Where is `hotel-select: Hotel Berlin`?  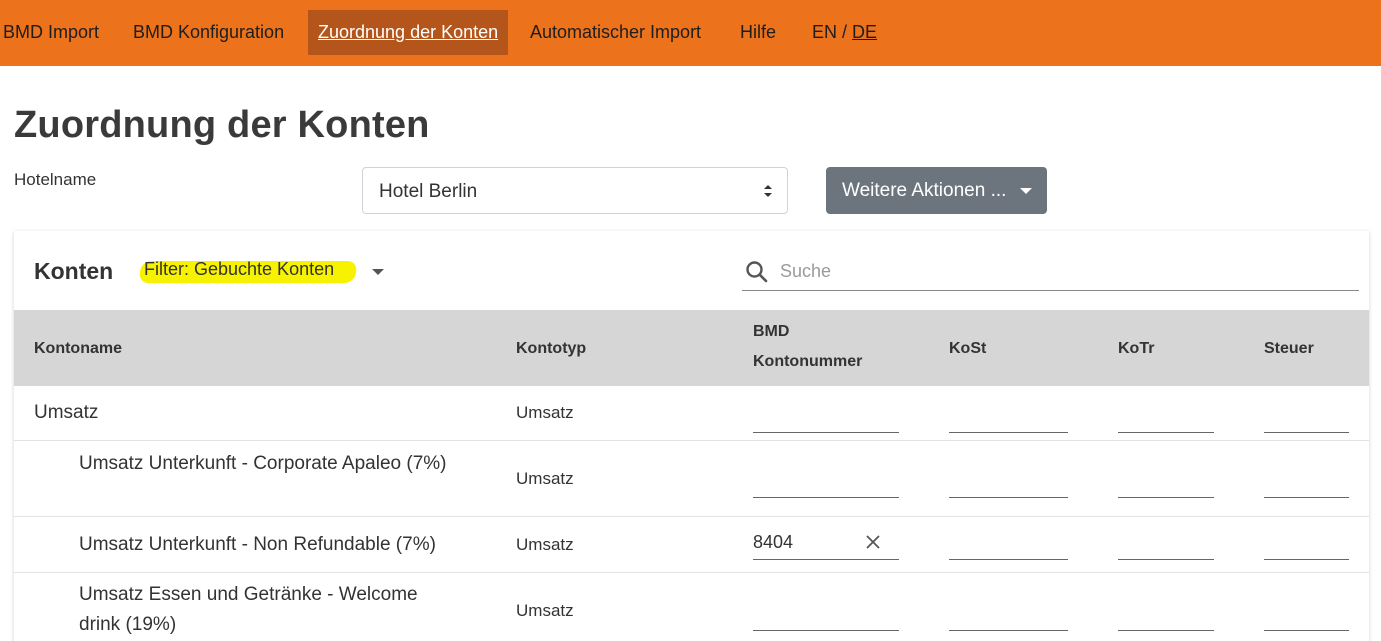 hotel-select: Hotel Berlin is located at coordinates (575, 190).